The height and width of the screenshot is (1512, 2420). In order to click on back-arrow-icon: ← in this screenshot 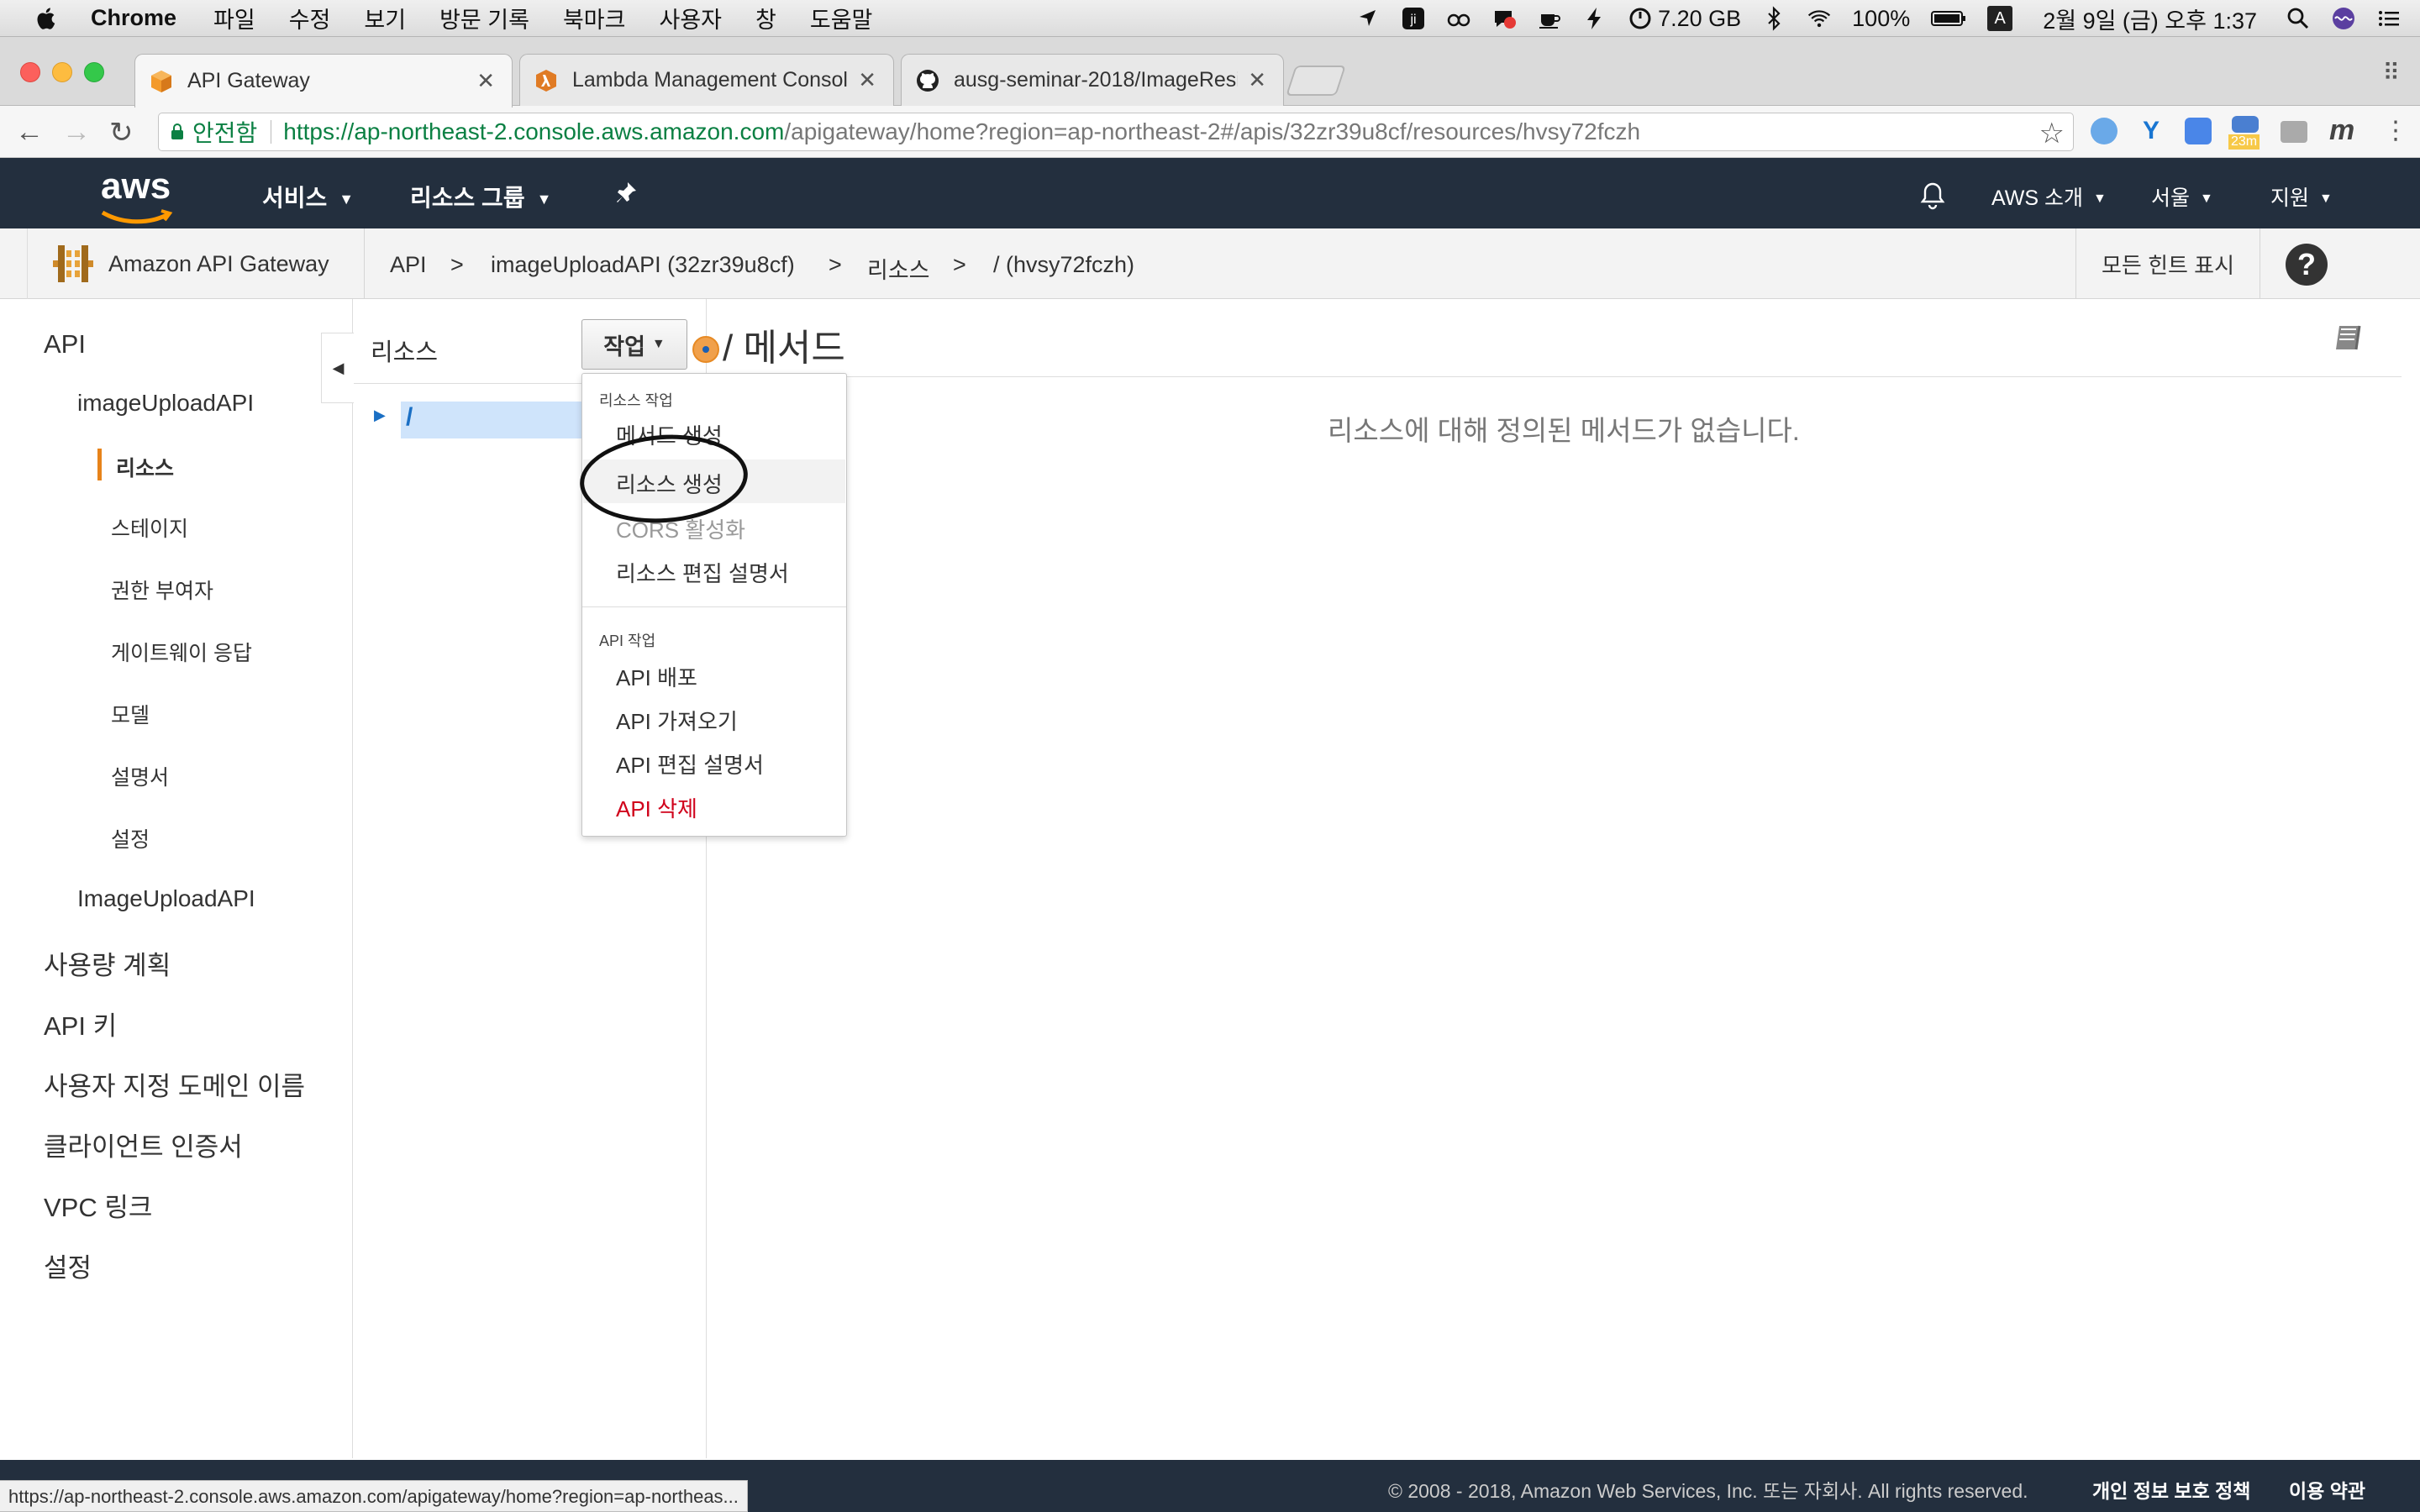, I will do `click(29, 132)`.